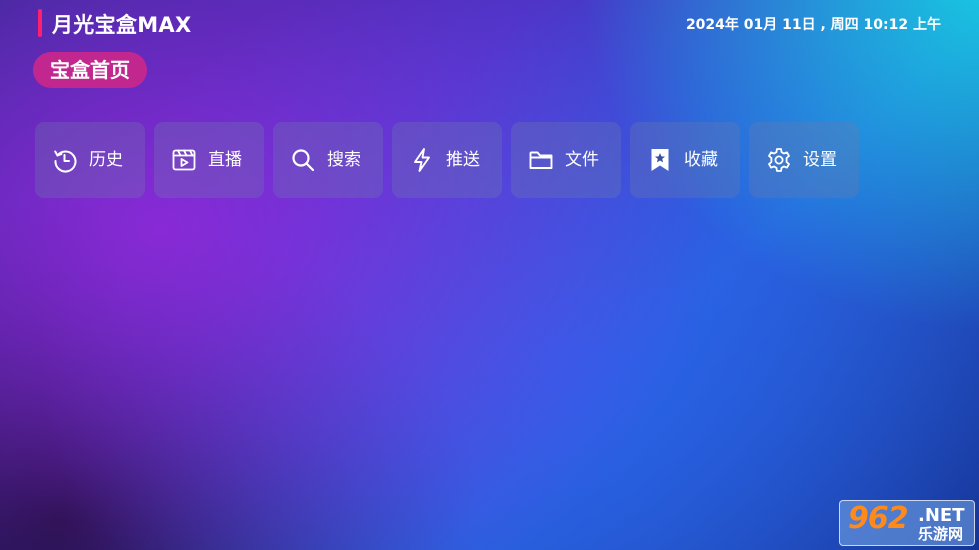 The height and width of the screenshot is (550, 979). Describe the element at coordinates (65, 160) in the screenshot. I see `history-icon` at that location.